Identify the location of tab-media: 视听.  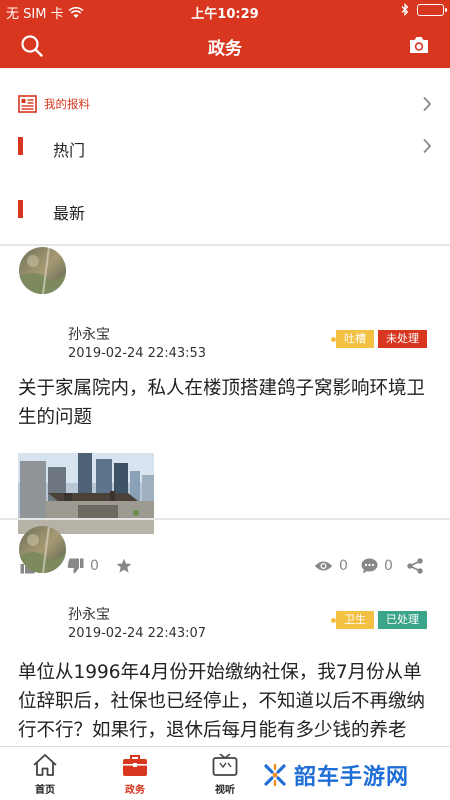
(225, 774).